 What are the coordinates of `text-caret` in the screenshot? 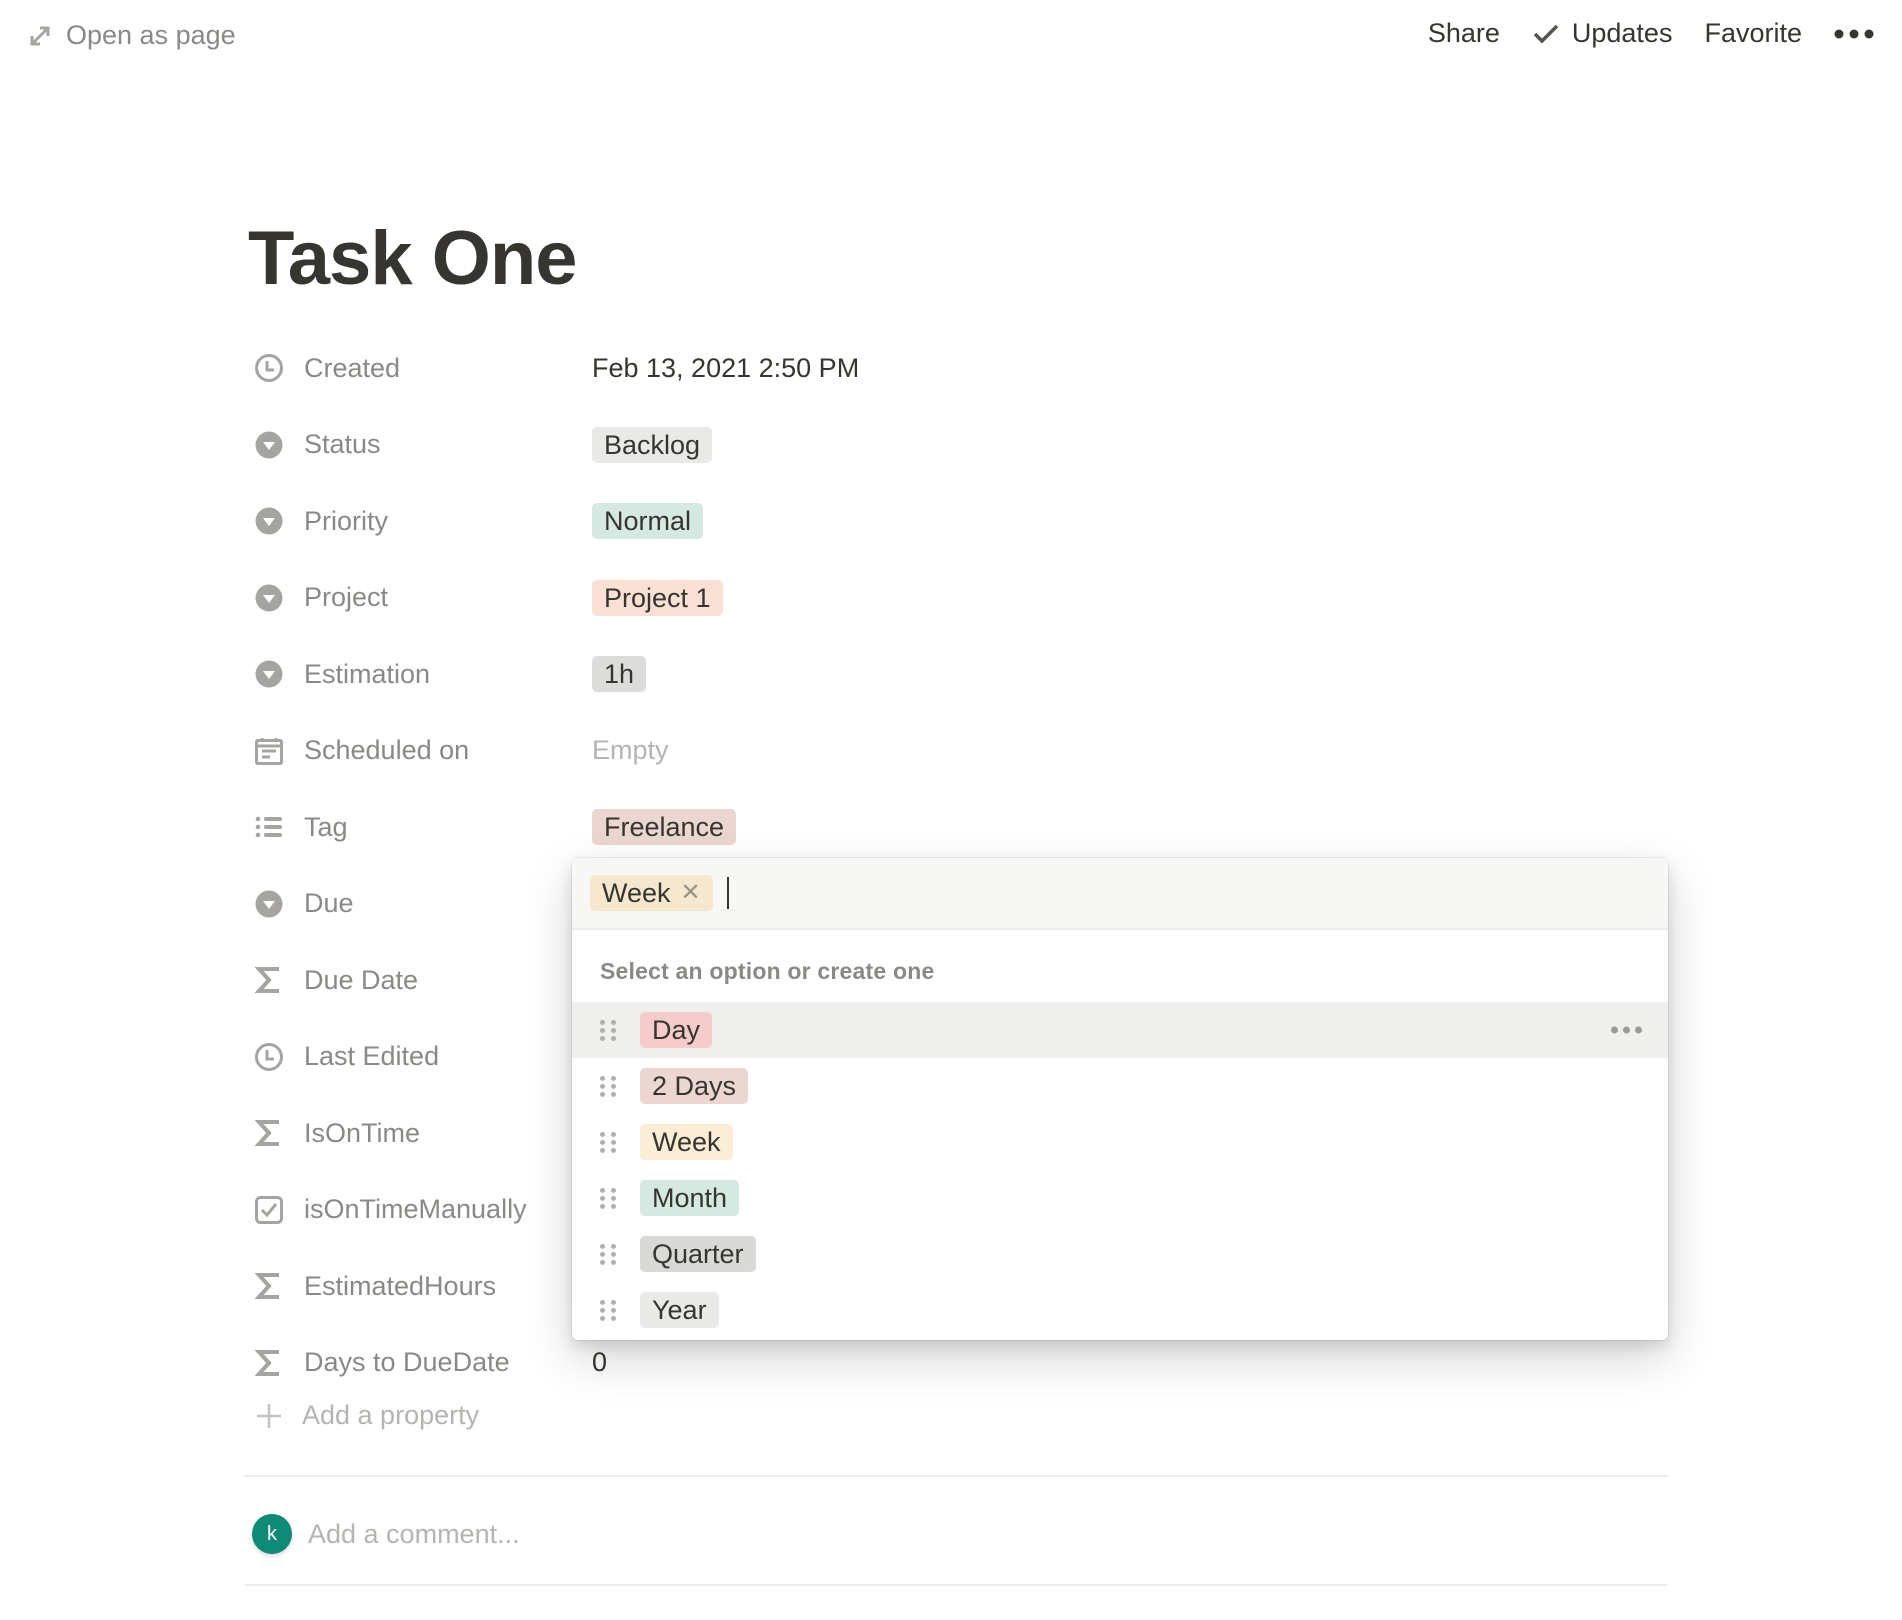 It's located at (727, 893).